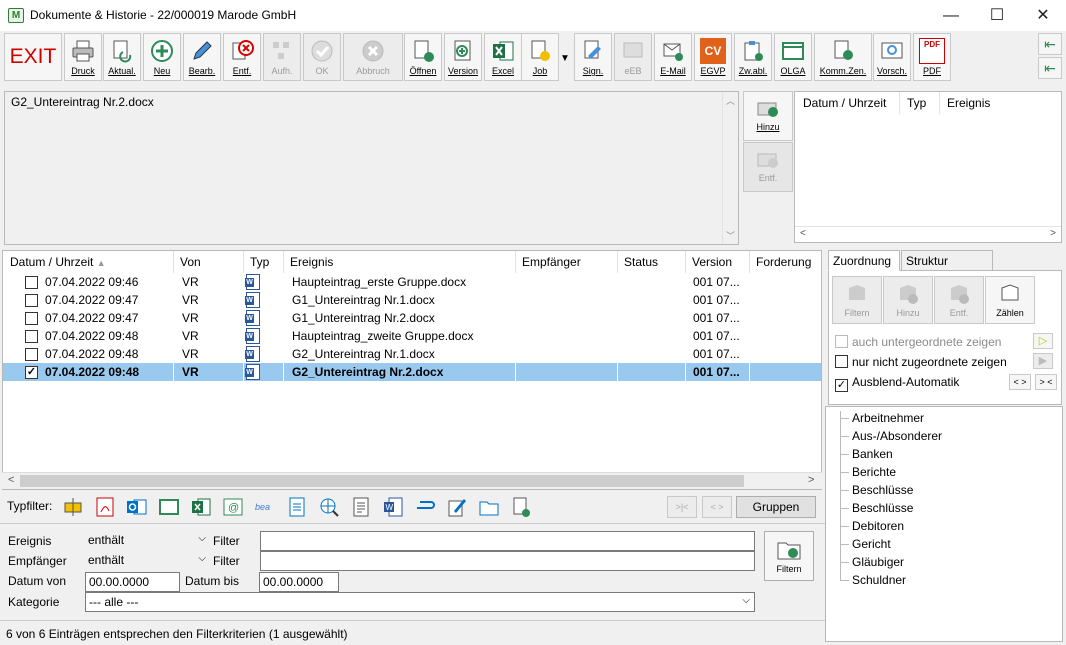 The height and width of the screenshot is (645, 1066). What do you see at coordinates (968, 103) in the screenshot?
I see `history-col-event: Ereignis` at bounding box center [968, 103].